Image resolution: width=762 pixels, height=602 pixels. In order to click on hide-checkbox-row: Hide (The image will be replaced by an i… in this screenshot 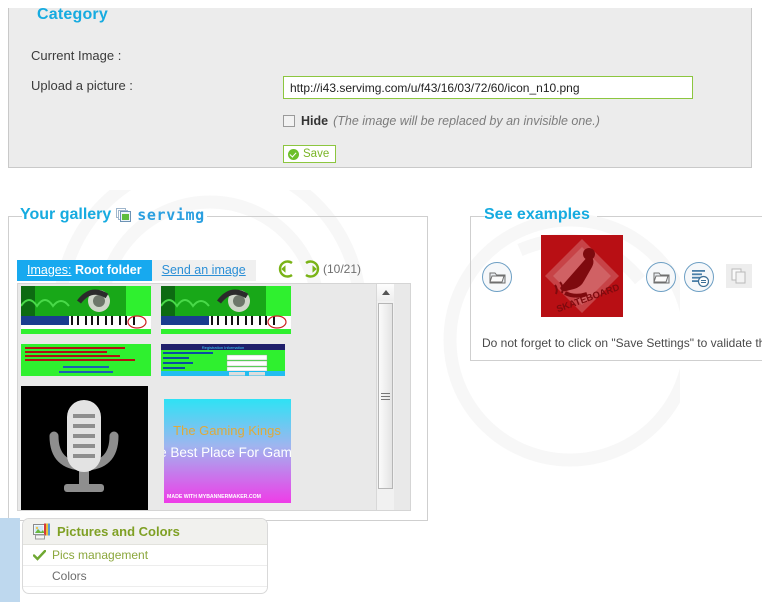, I will do `click(441, 121)`.